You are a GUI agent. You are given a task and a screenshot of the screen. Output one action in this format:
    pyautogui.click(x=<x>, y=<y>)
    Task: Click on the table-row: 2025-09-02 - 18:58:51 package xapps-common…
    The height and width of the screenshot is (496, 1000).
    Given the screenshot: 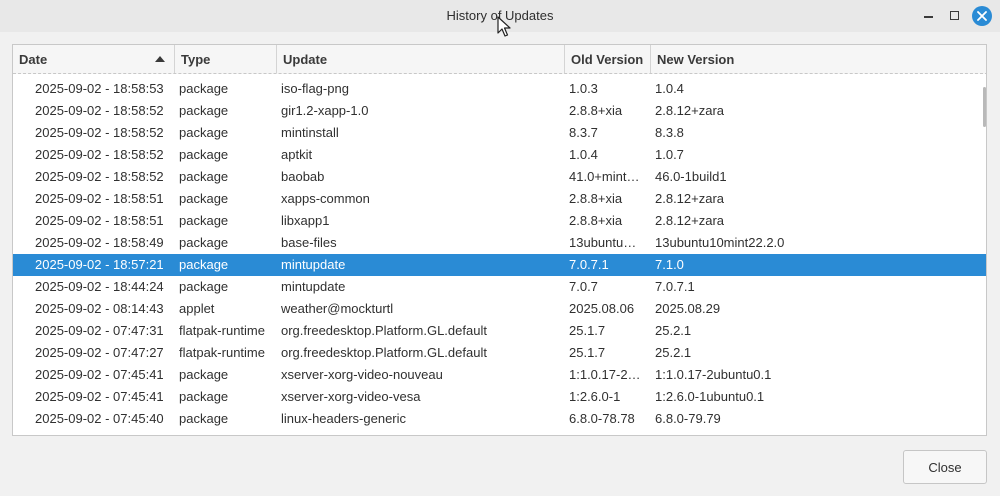 What is the action you would take?
    pyautogui.click(x=499, y=199)
    